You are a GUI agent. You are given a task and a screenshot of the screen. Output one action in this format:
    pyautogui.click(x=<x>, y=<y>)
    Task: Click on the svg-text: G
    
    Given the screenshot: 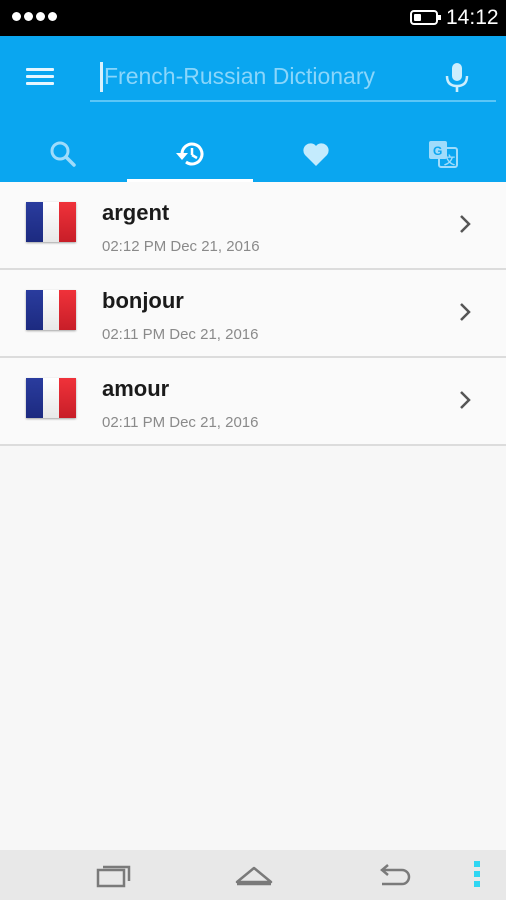 What is the action you would take?
    pyautogui.click(x=437, y=151)
    